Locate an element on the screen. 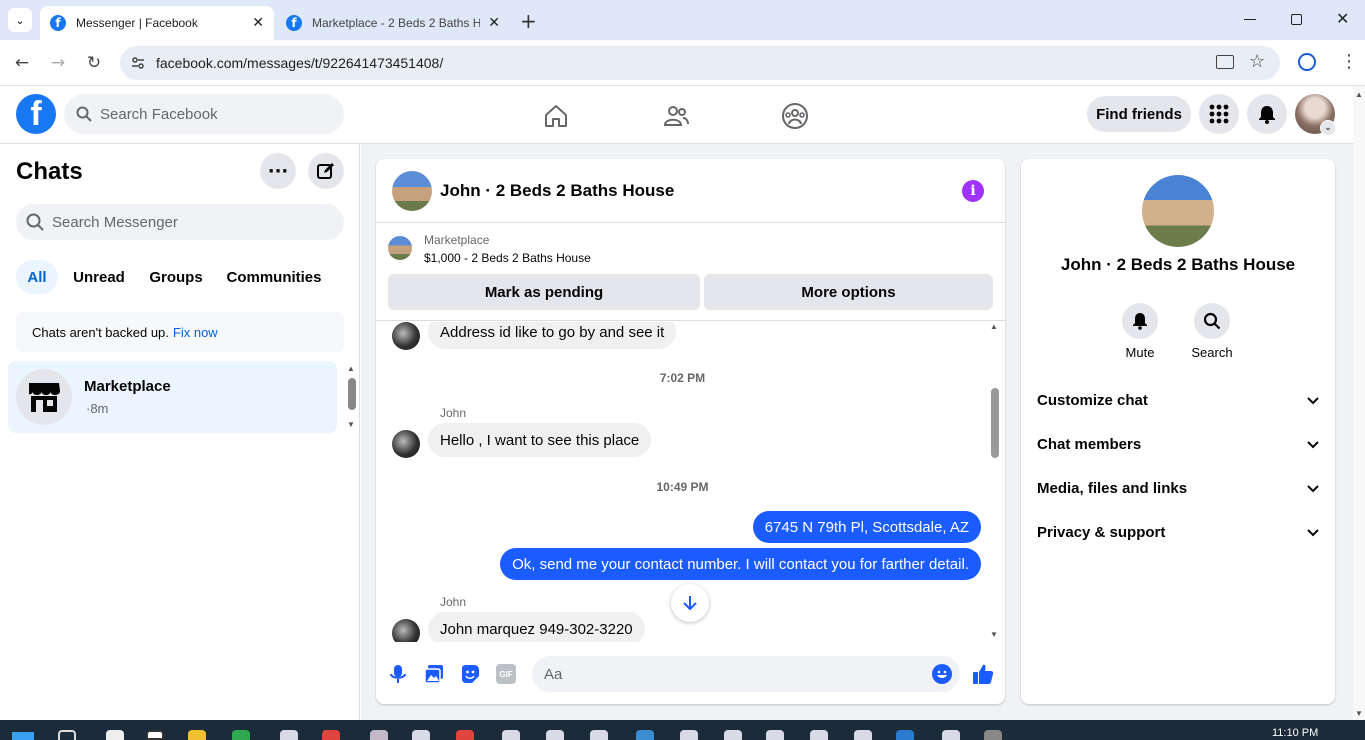 The width and height of the screenshot is (1365, 740). message-scrollbar: ▲ ▼ is located at coordinates (995, 482).